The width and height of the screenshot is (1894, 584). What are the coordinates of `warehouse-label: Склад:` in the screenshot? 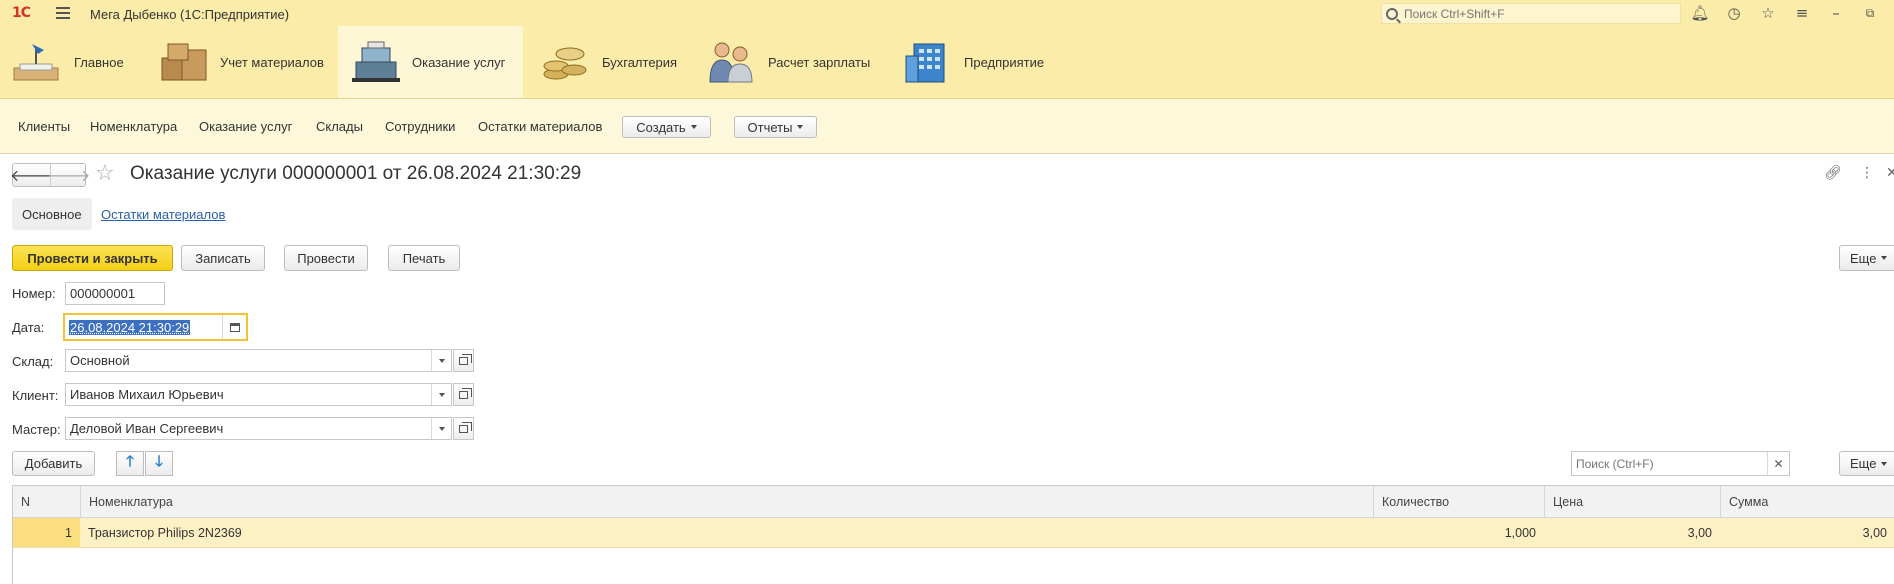 It's located at (33, 361).